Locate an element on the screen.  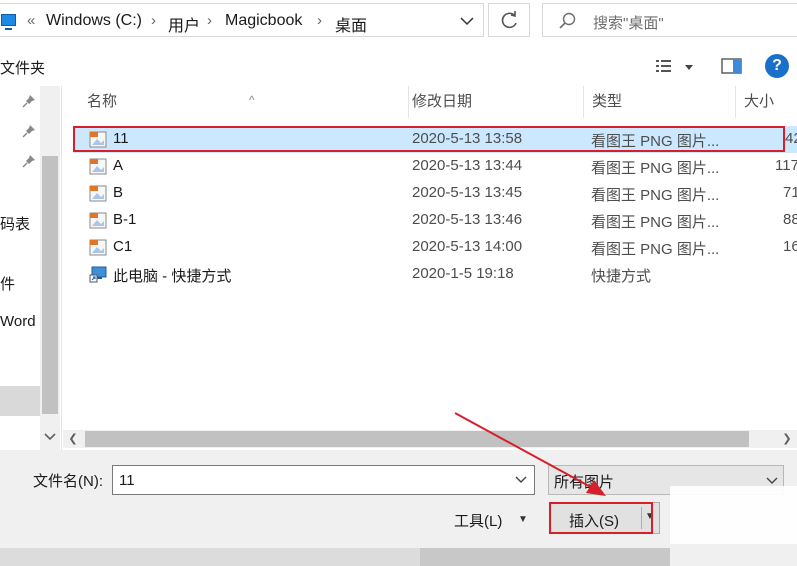
file-name: A is located at coordinates (118, 165).